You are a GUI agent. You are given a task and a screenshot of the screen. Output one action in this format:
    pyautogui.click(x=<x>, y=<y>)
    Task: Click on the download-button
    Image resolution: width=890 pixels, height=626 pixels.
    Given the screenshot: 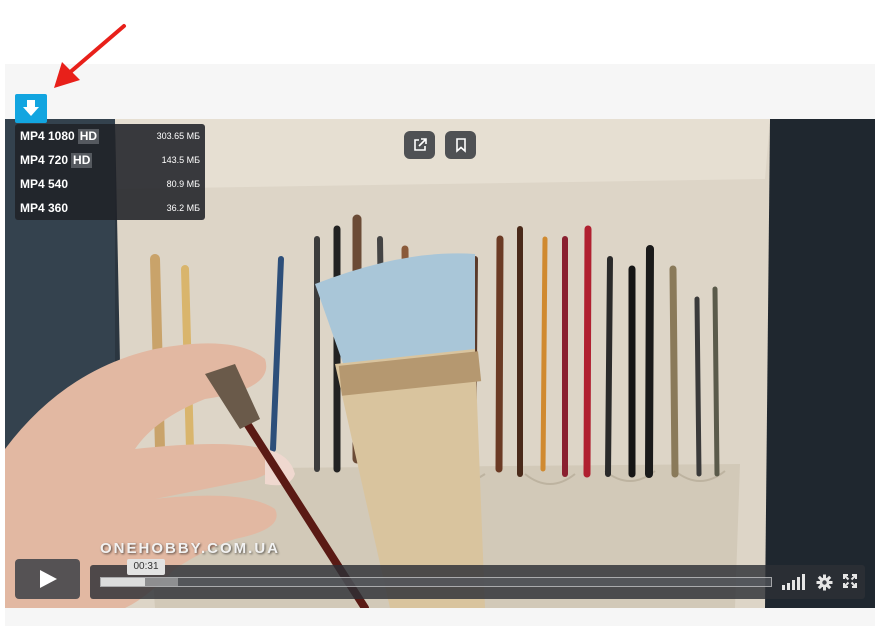 What is the action you would take?
    pyautogui.click(x=31, y=108)
    